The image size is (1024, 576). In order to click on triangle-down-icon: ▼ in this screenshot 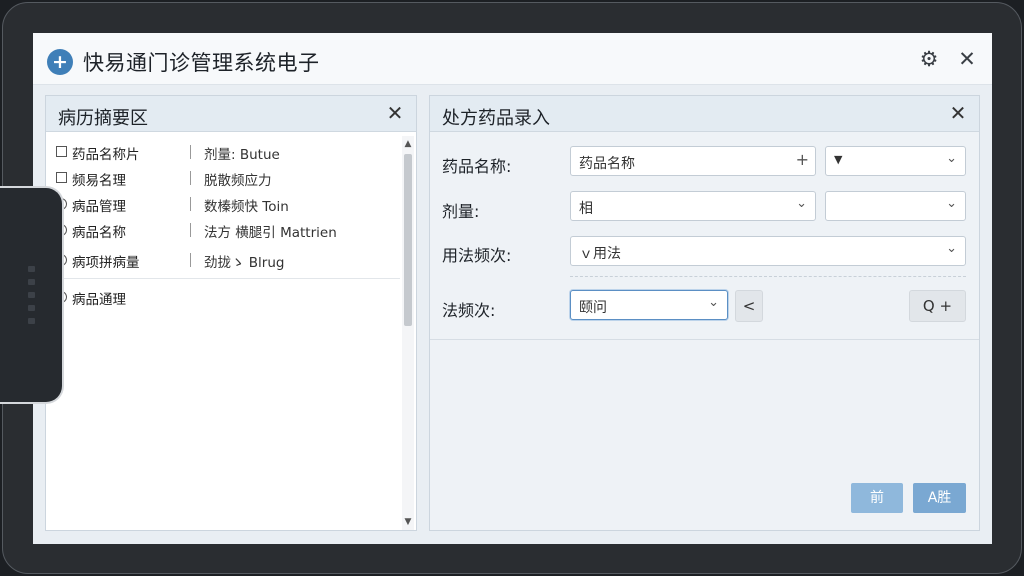, I will do `click(838, 159)`.